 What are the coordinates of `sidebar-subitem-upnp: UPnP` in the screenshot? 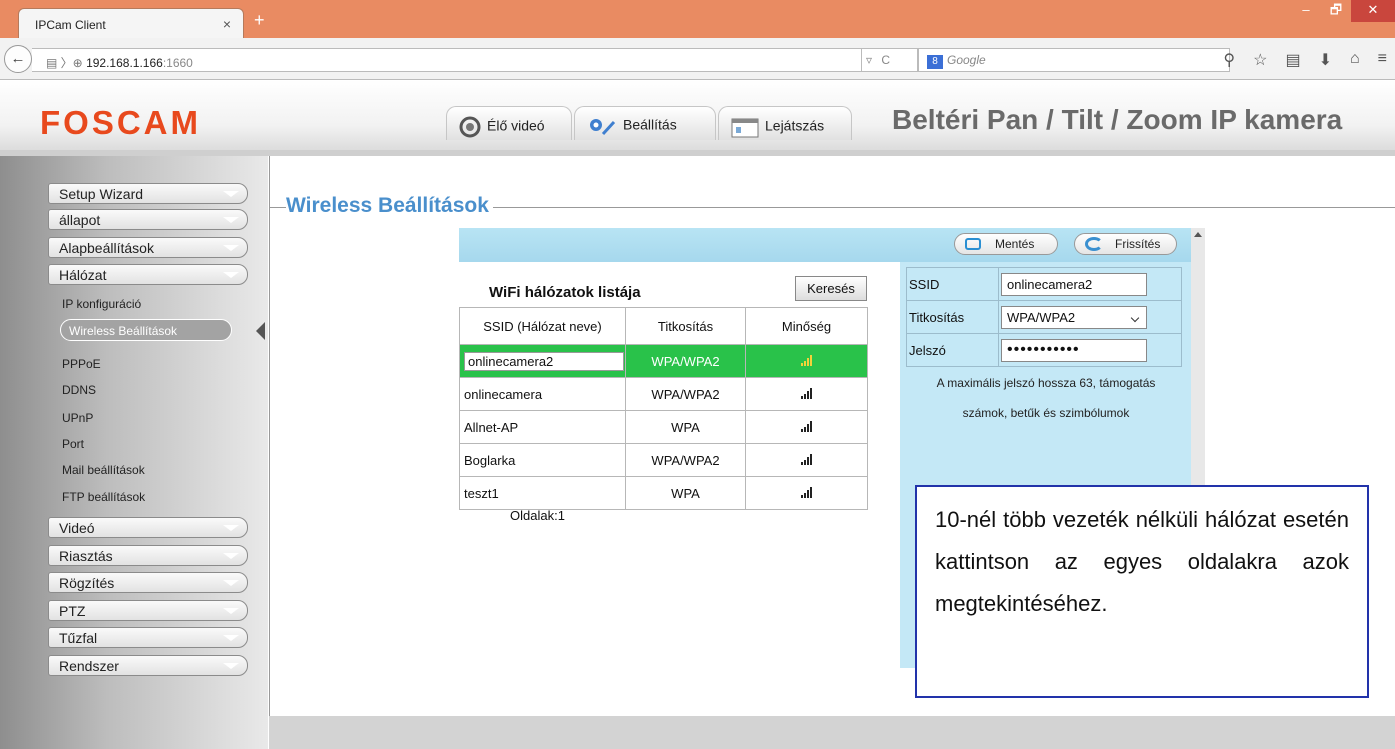 It's located at (77, 418).